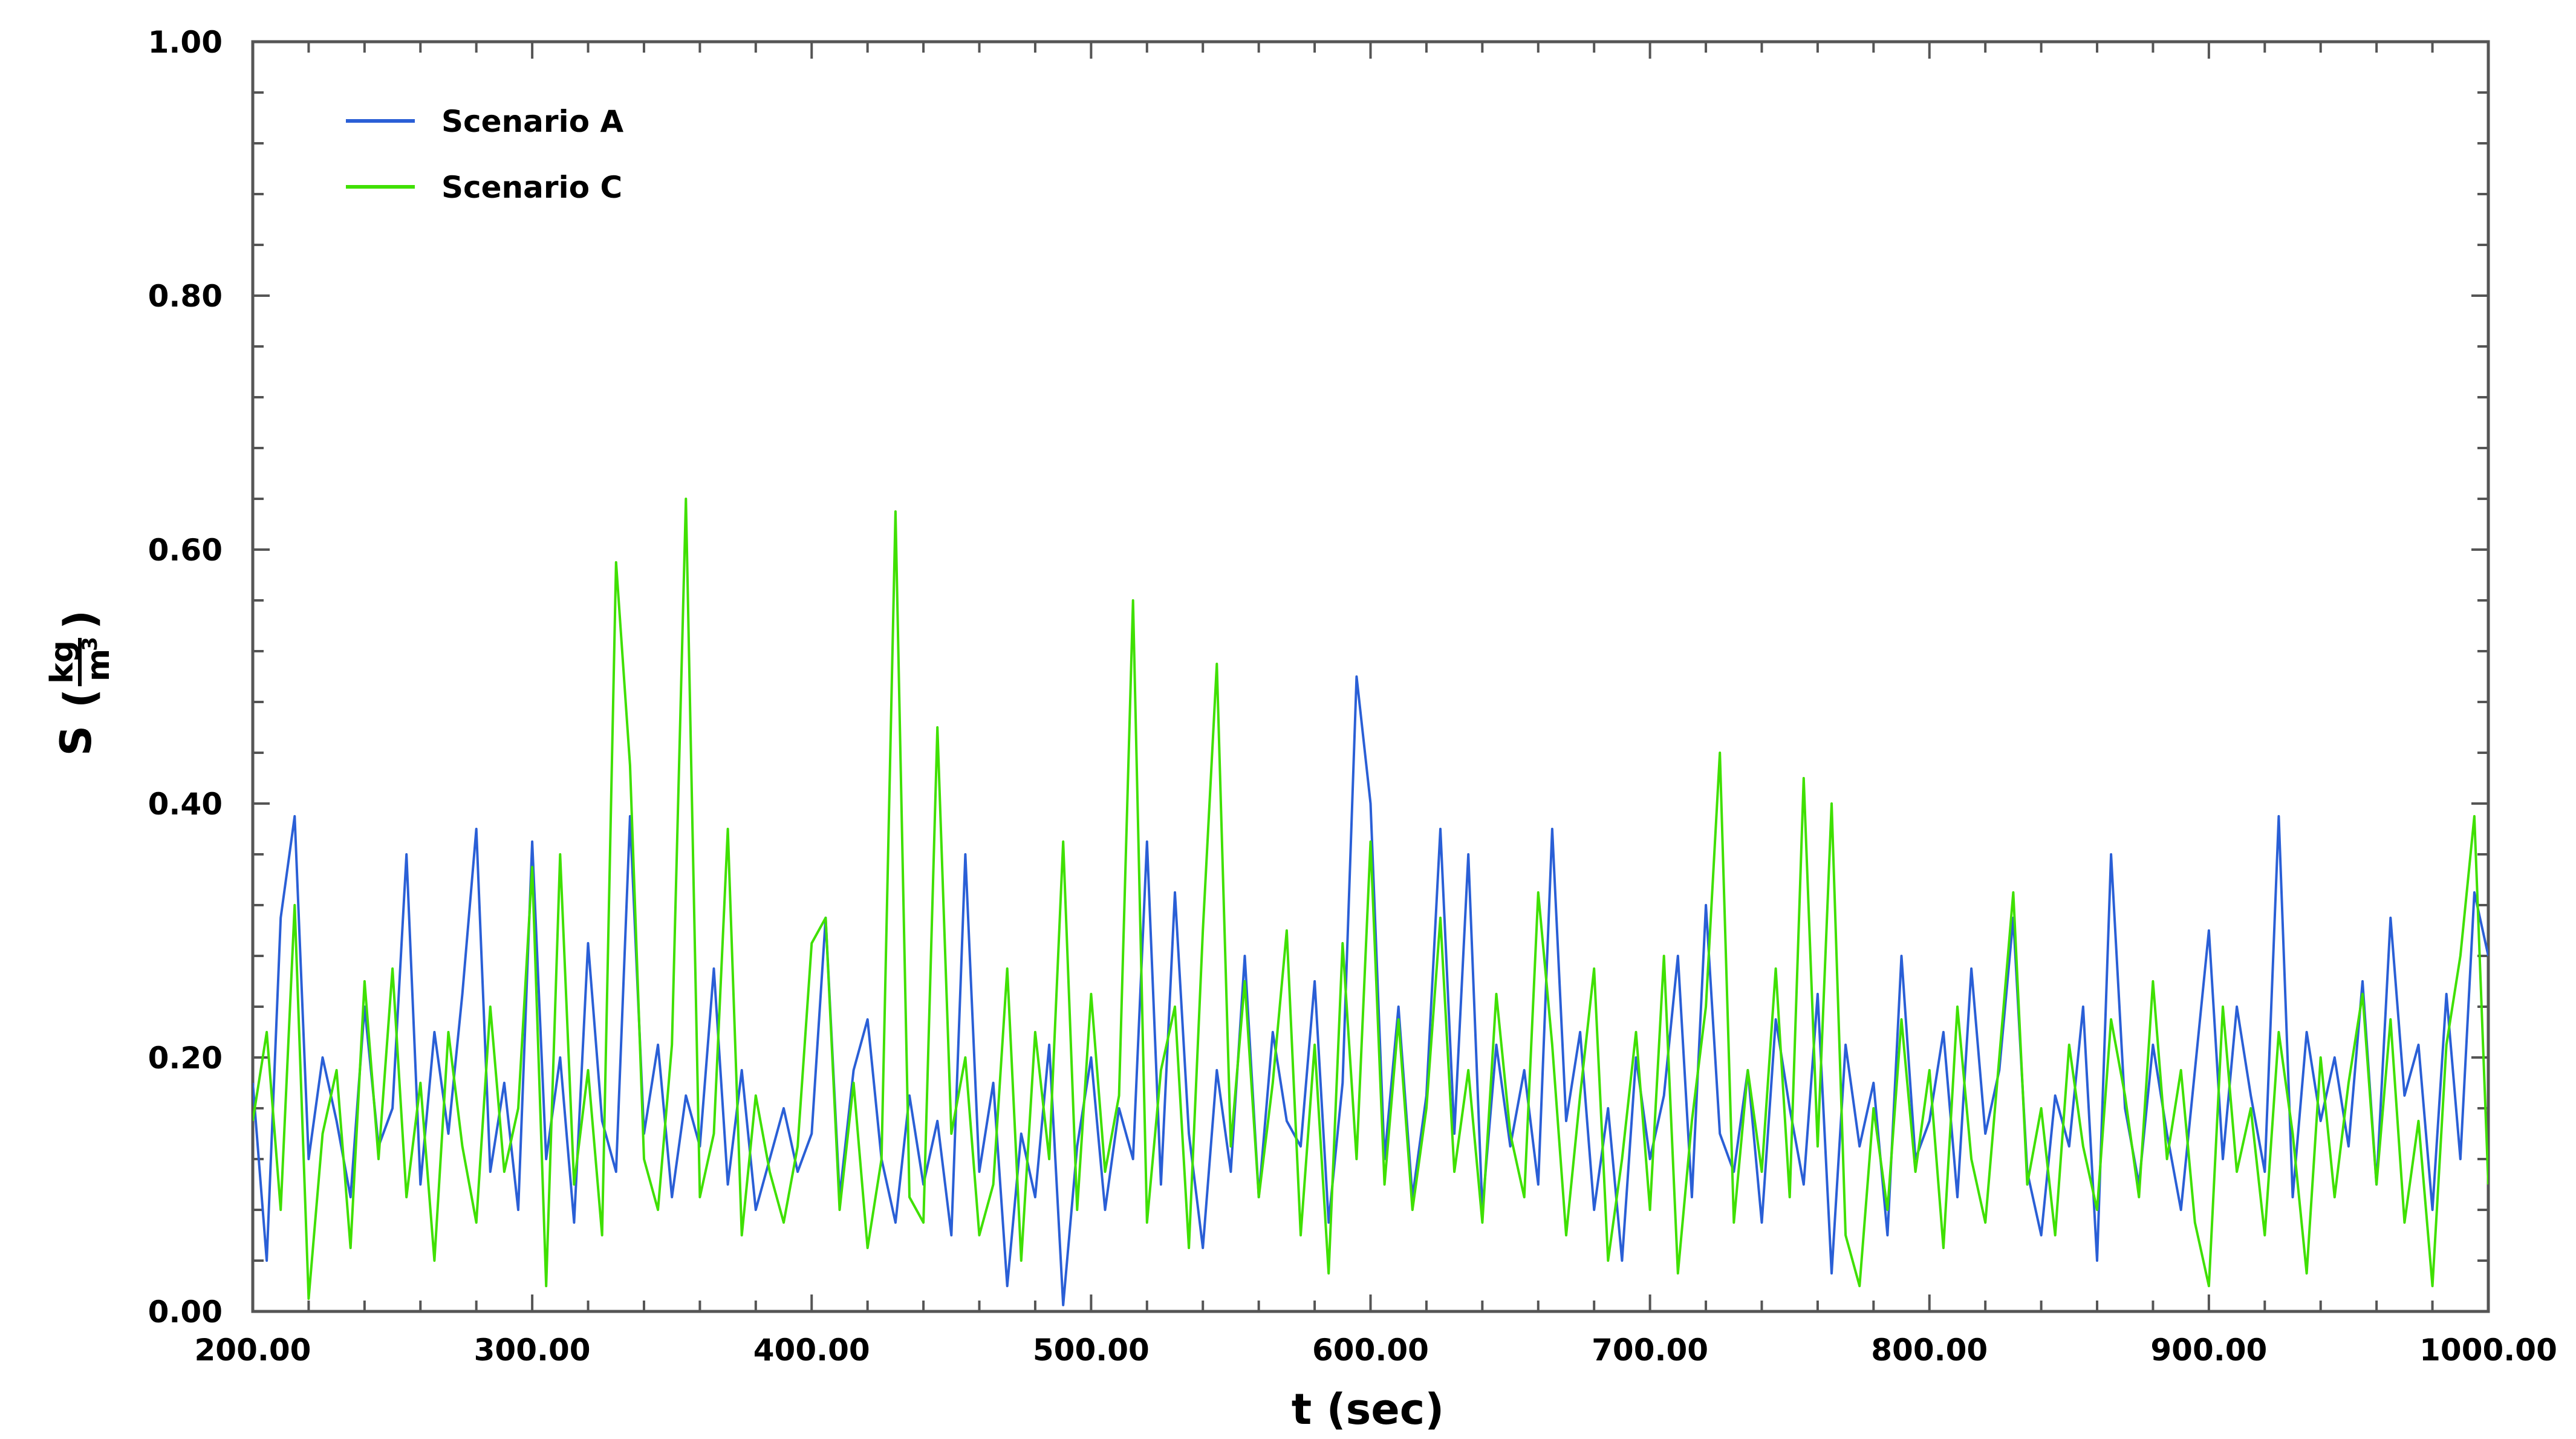 The image size is (2576, 1439). I want to click on y-axis-open-paren: (, so click(80, 698).